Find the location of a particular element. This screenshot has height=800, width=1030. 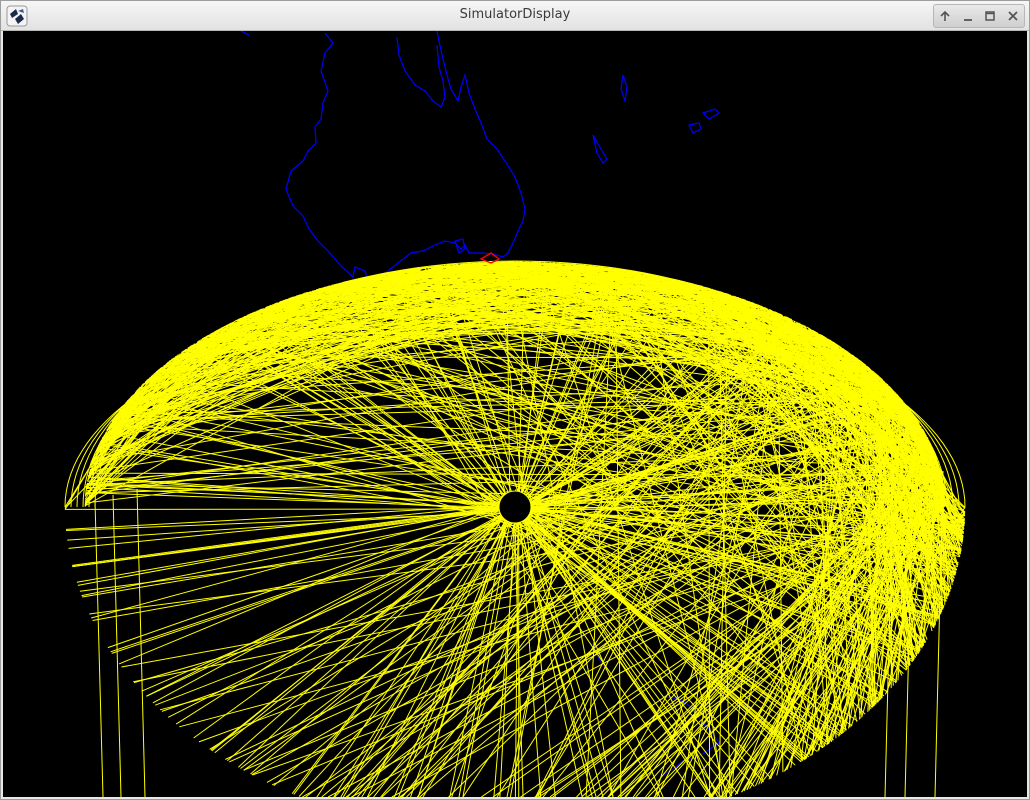

track-side is located at coordinates (117, 645).